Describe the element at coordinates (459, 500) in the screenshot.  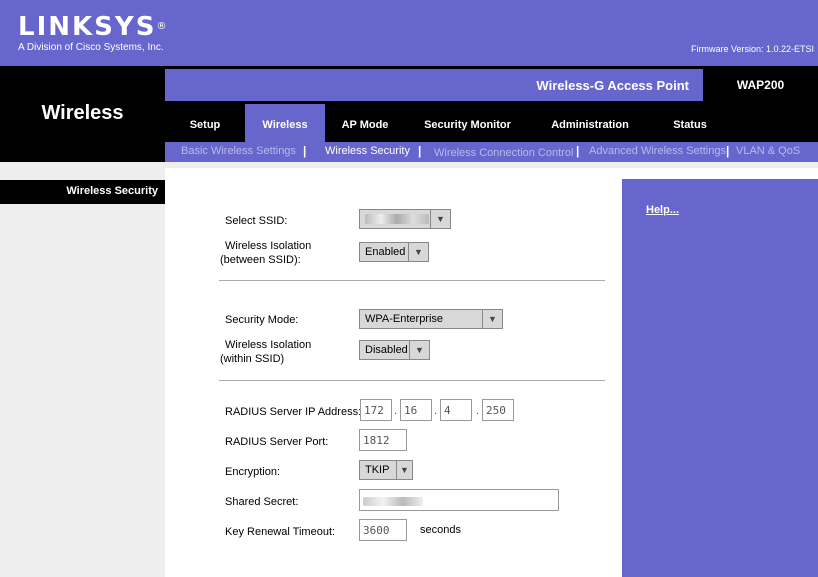
I see `shared-secret-input` at that location.